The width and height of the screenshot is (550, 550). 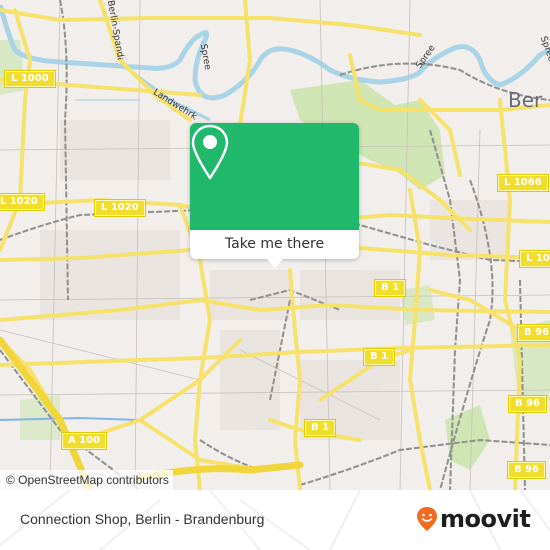 I want to click on moovit-logo: moovit, so click(x=473, y=519).